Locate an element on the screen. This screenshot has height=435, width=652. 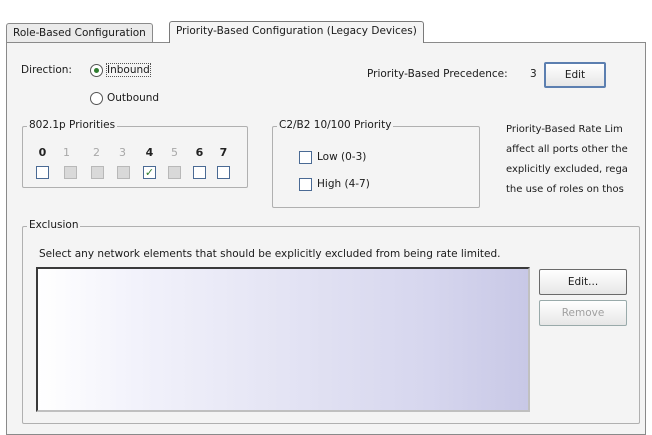
priority-4-checkbox: ✓ is located at coordinates (149, 172).